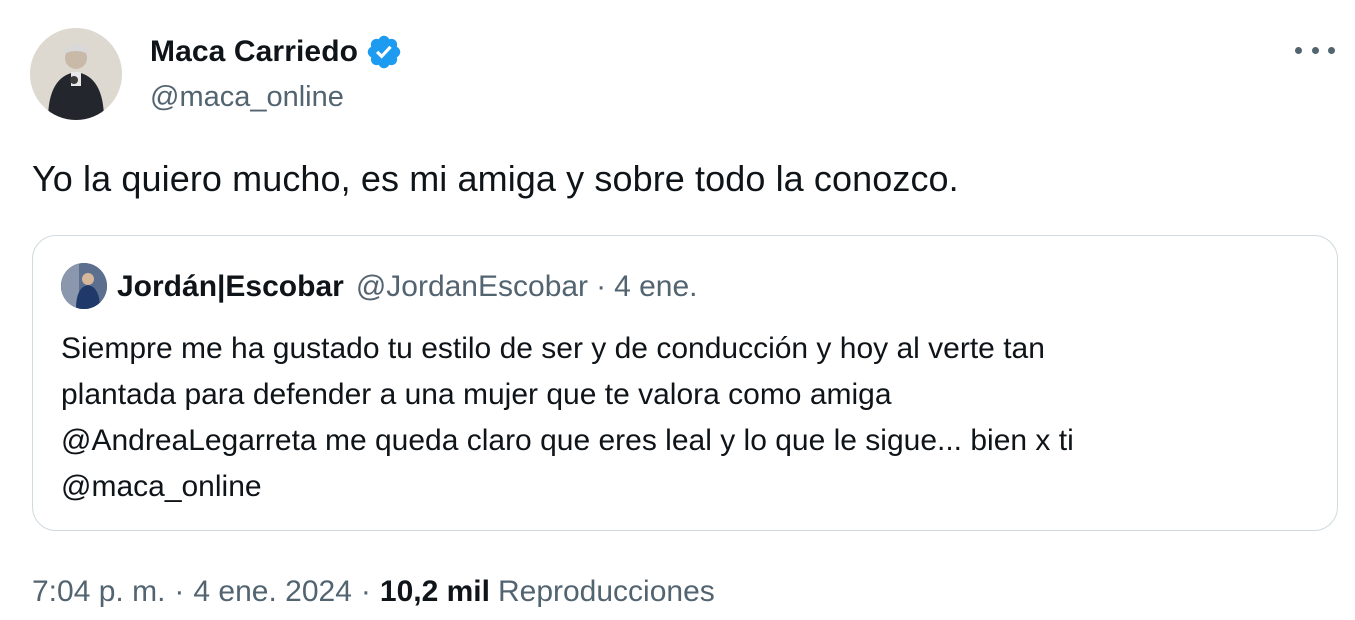 The width and height of the screenshot is (1355, 620). I want to click on quote-author-name: Jordán|Escobar, so click(230, 287).